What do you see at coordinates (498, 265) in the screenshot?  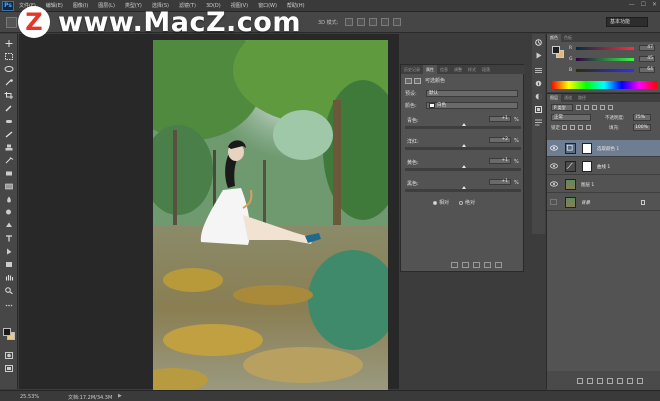 I see `delete-adjustment-icon` at bounding box center [498, 265].